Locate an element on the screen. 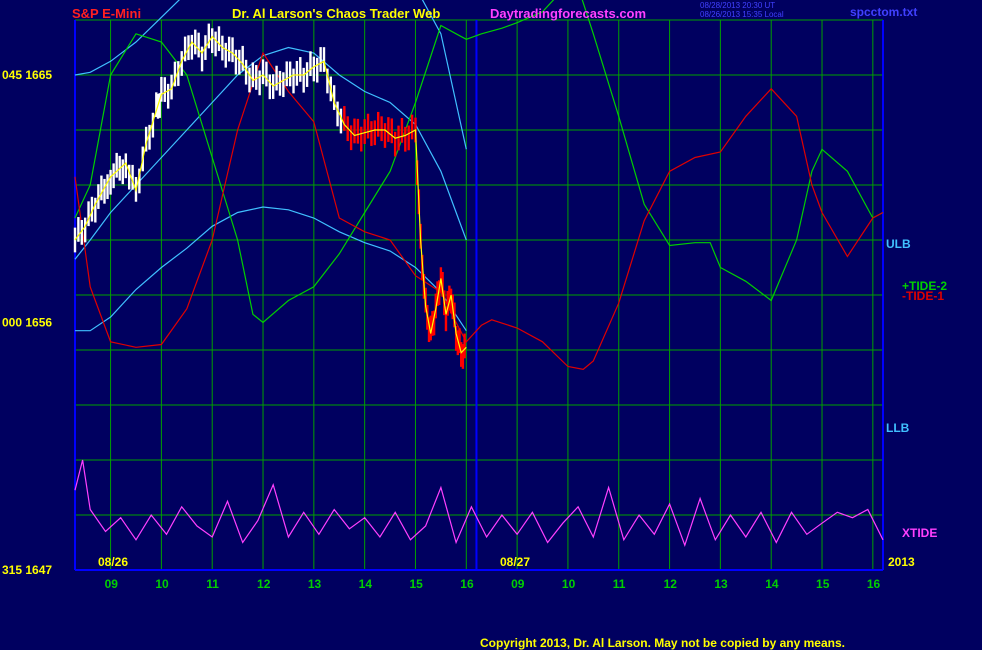  xtide-line is located at coordinates (479, 503).